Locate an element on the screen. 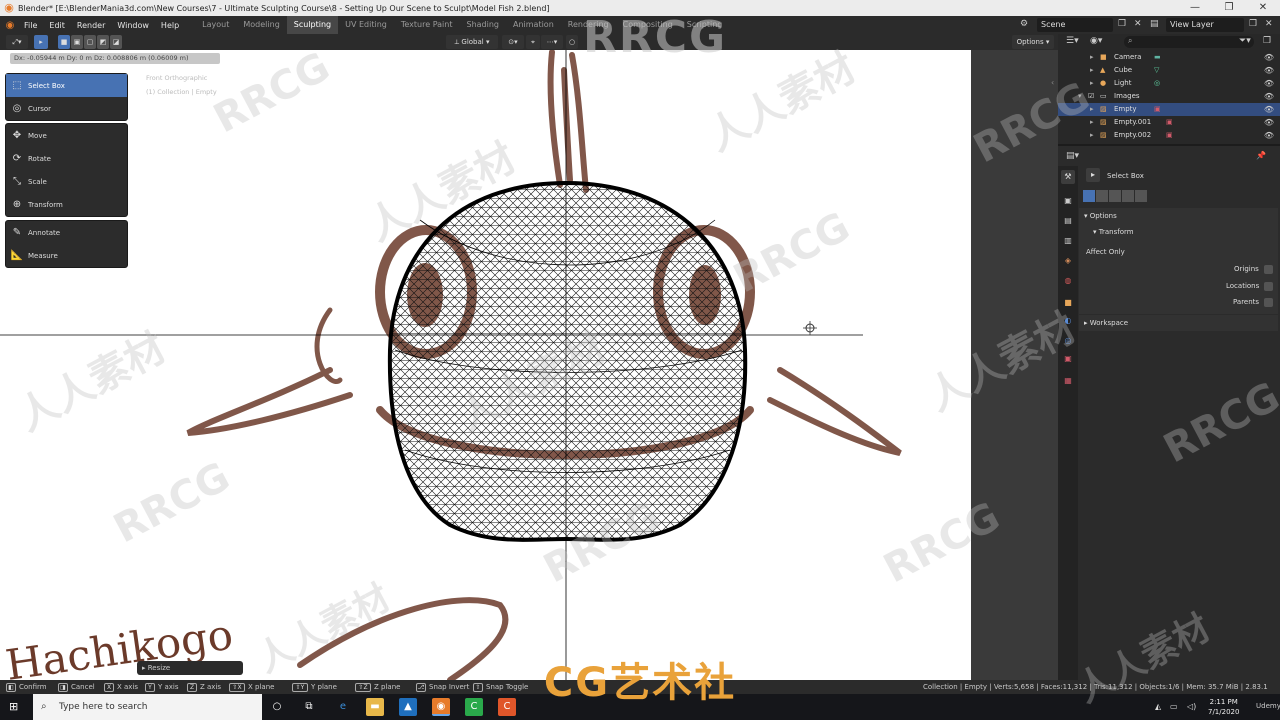 Image resolution: width=1280 pixels, height=720 pixels. tool-rotate: ⟳ Rotate is located at coordinates (66, 158).